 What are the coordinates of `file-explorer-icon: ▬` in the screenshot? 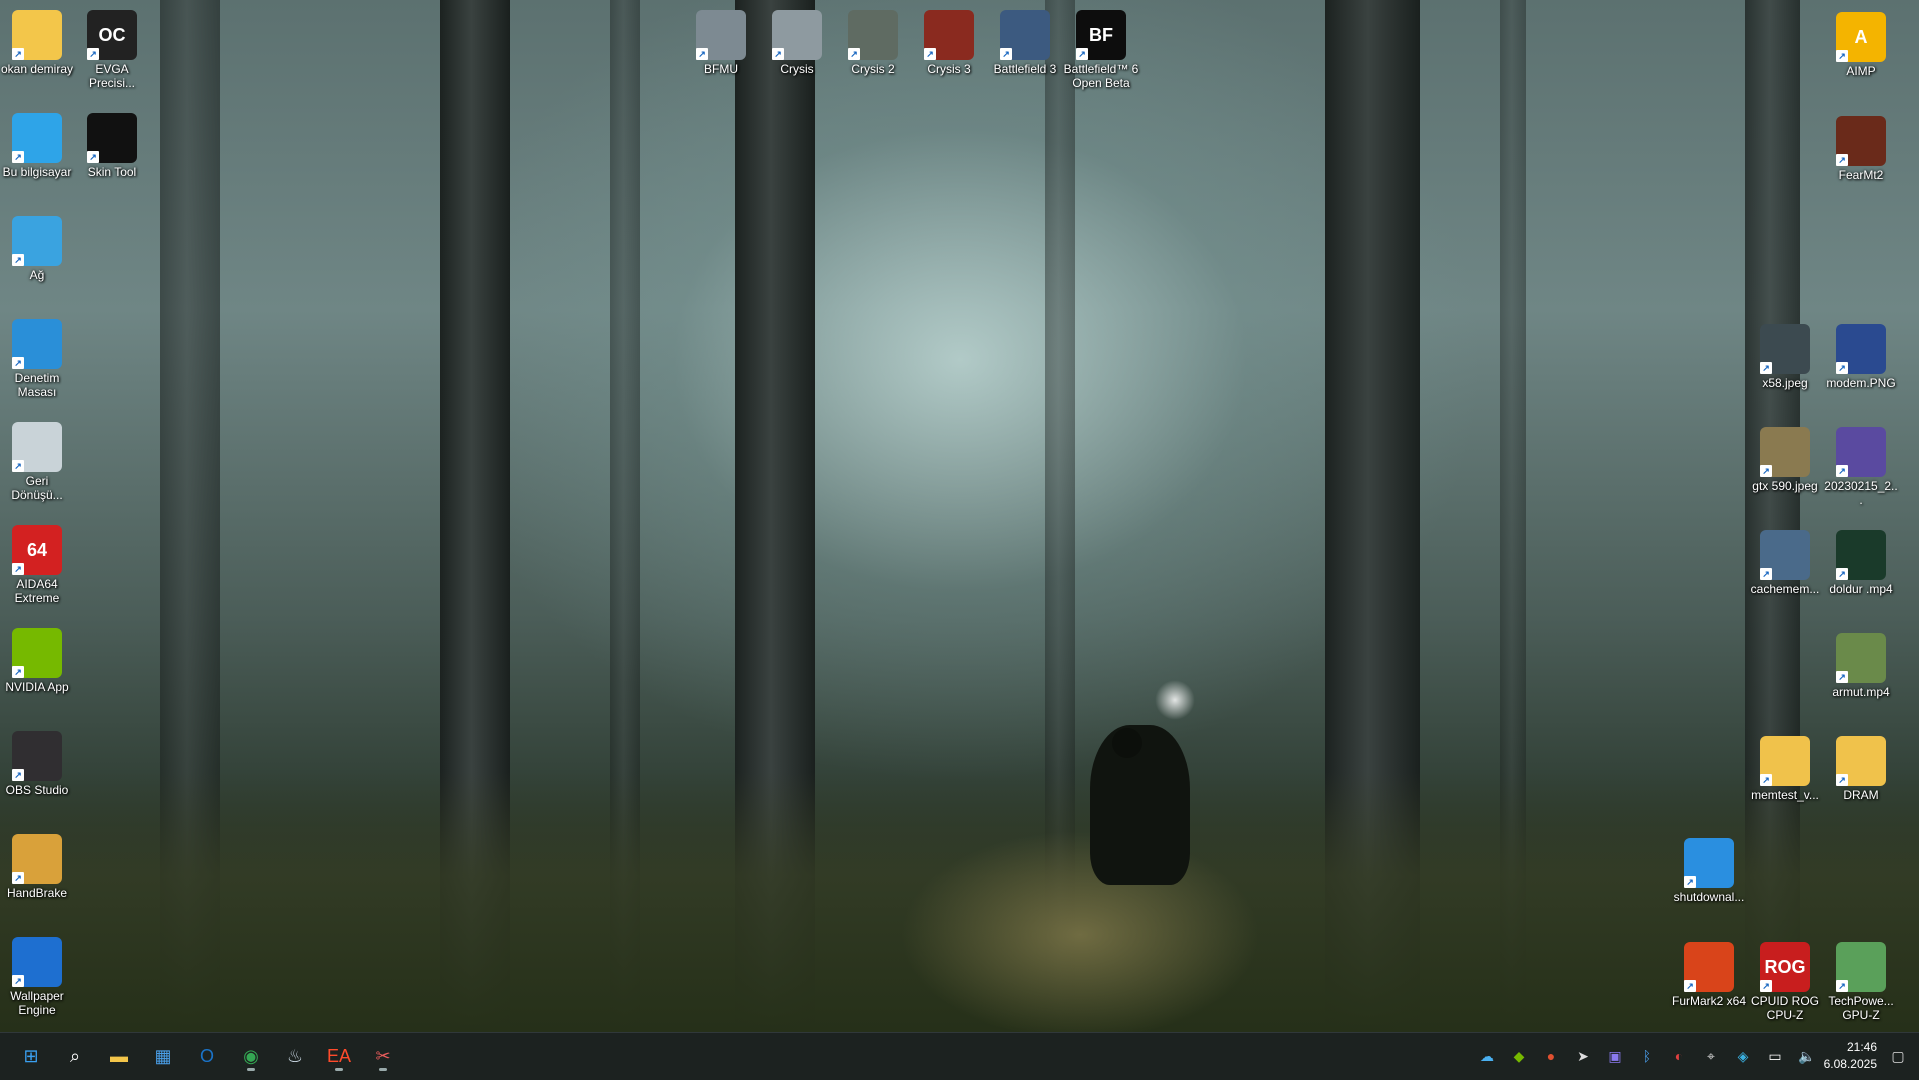 It's located at (119, 1056).